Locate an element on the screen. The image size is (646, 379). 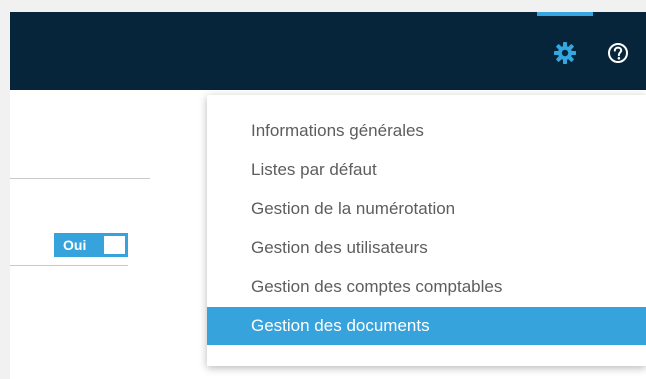
toggle-label: Oui is located at coordinates (77, 245).